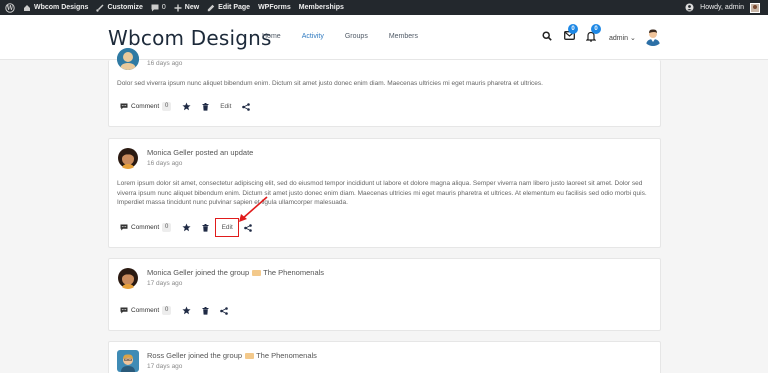  I want to click on new-content-link: New, so click(186, 8).